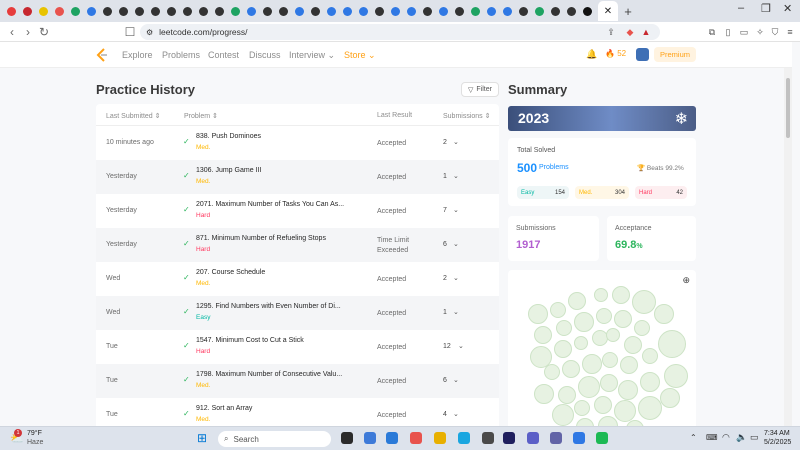  I want to click on easy-count-pill: Easy 154, so click(543, 192).